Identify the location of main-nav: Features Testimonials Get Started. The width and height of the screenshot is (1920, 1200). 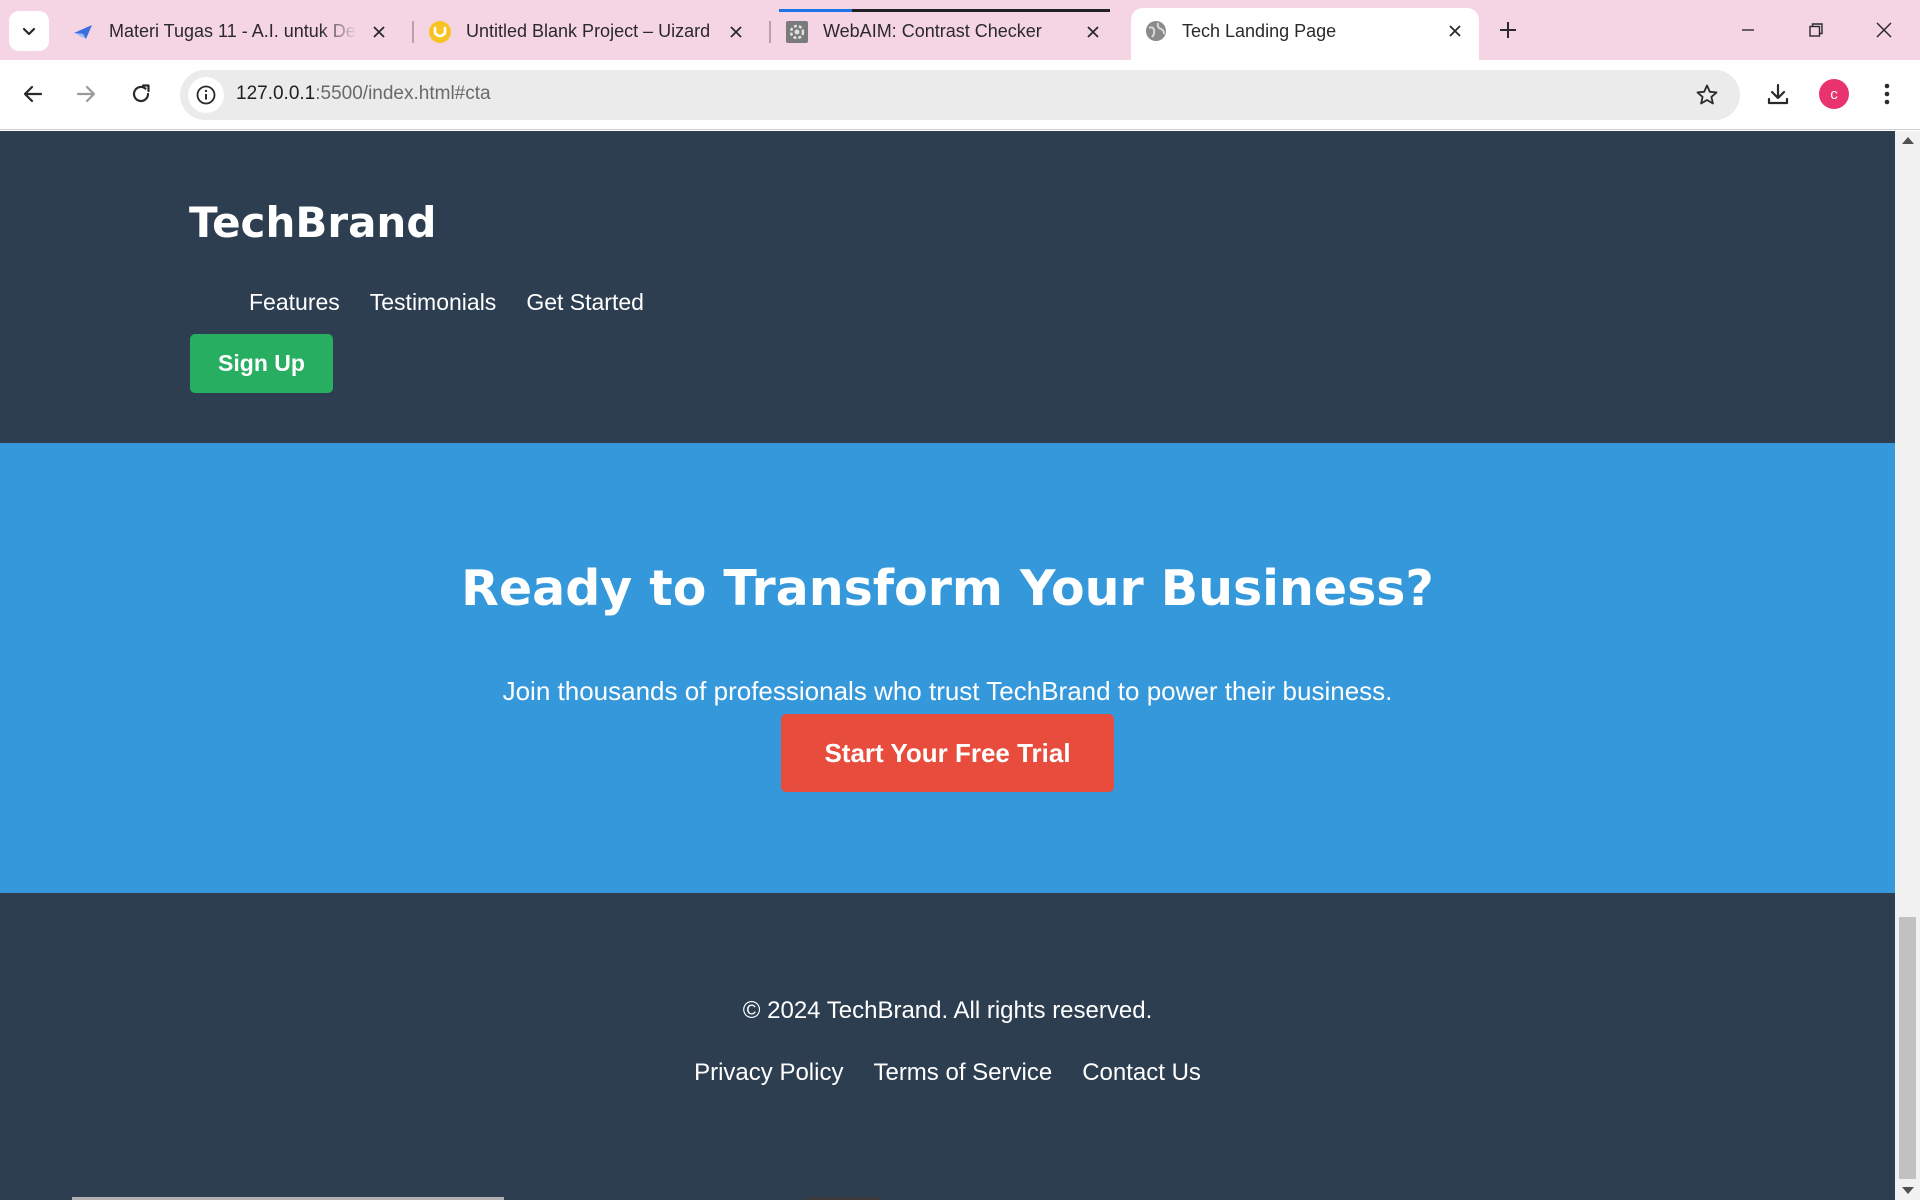
(446, 302).